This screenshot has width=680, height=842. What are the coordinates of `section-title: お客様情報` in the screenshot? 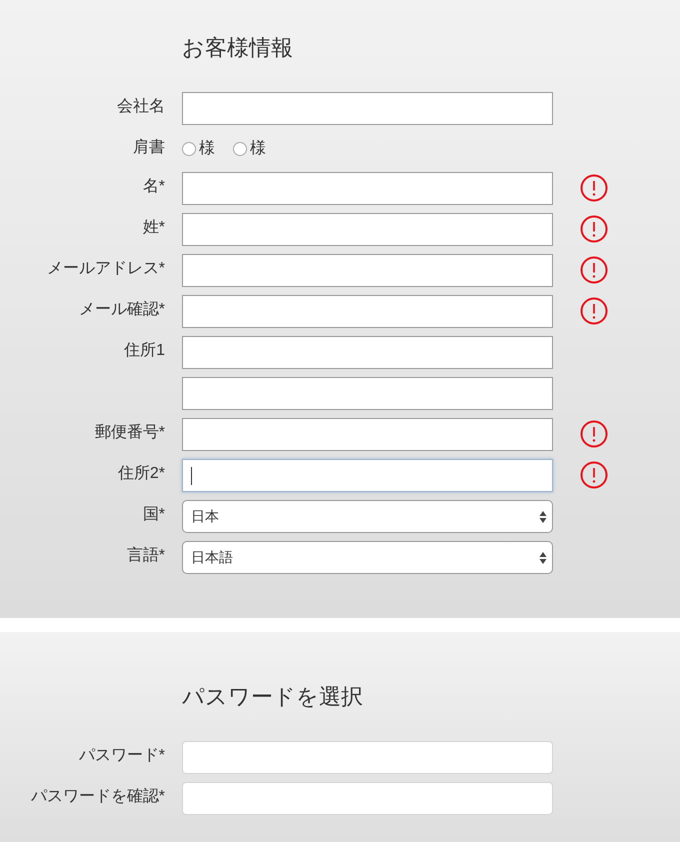 It's located at (237, 48).